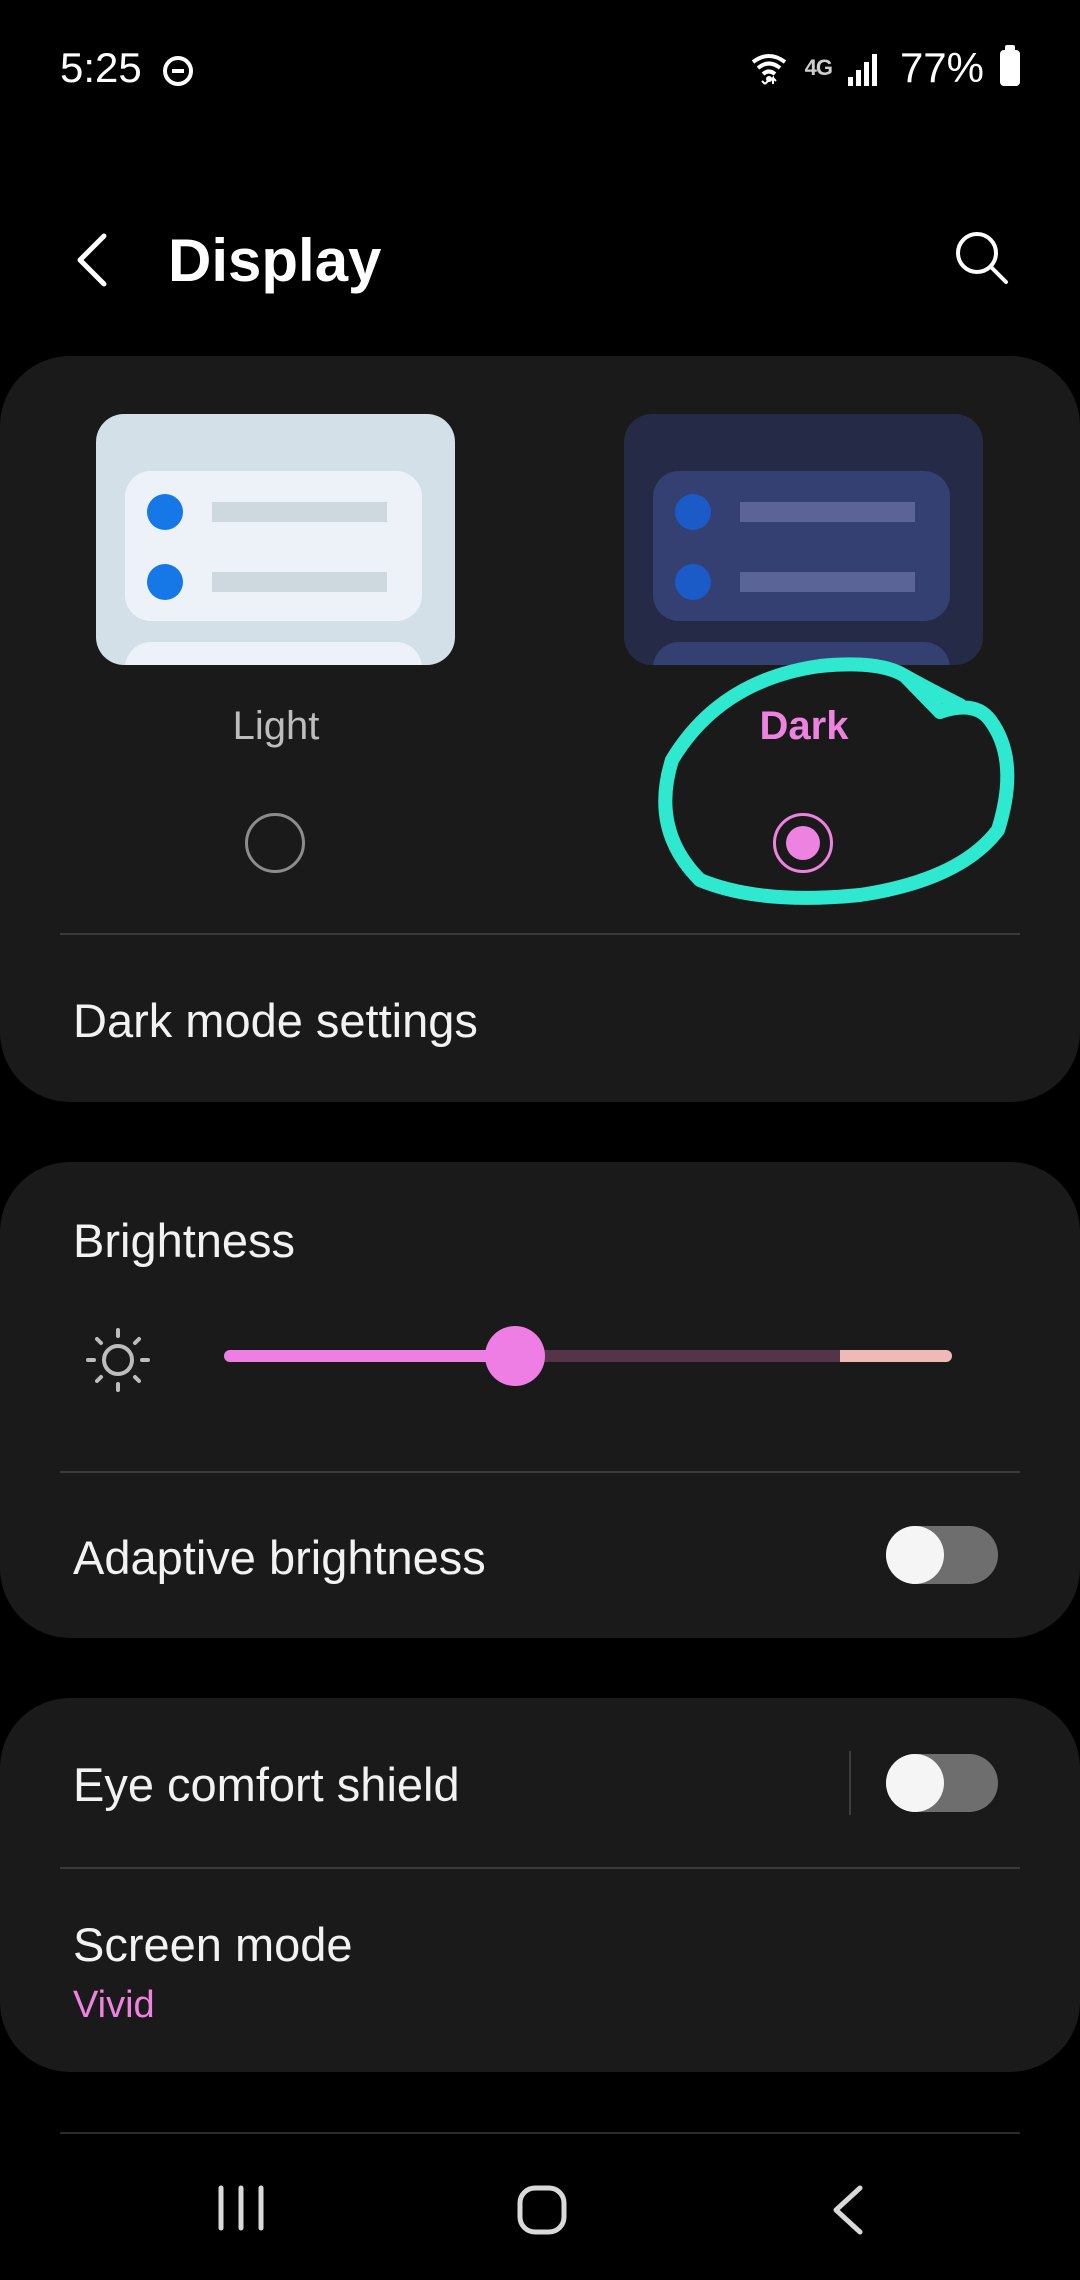  I want to click on light-theme-label: Light, so click(276, 726).